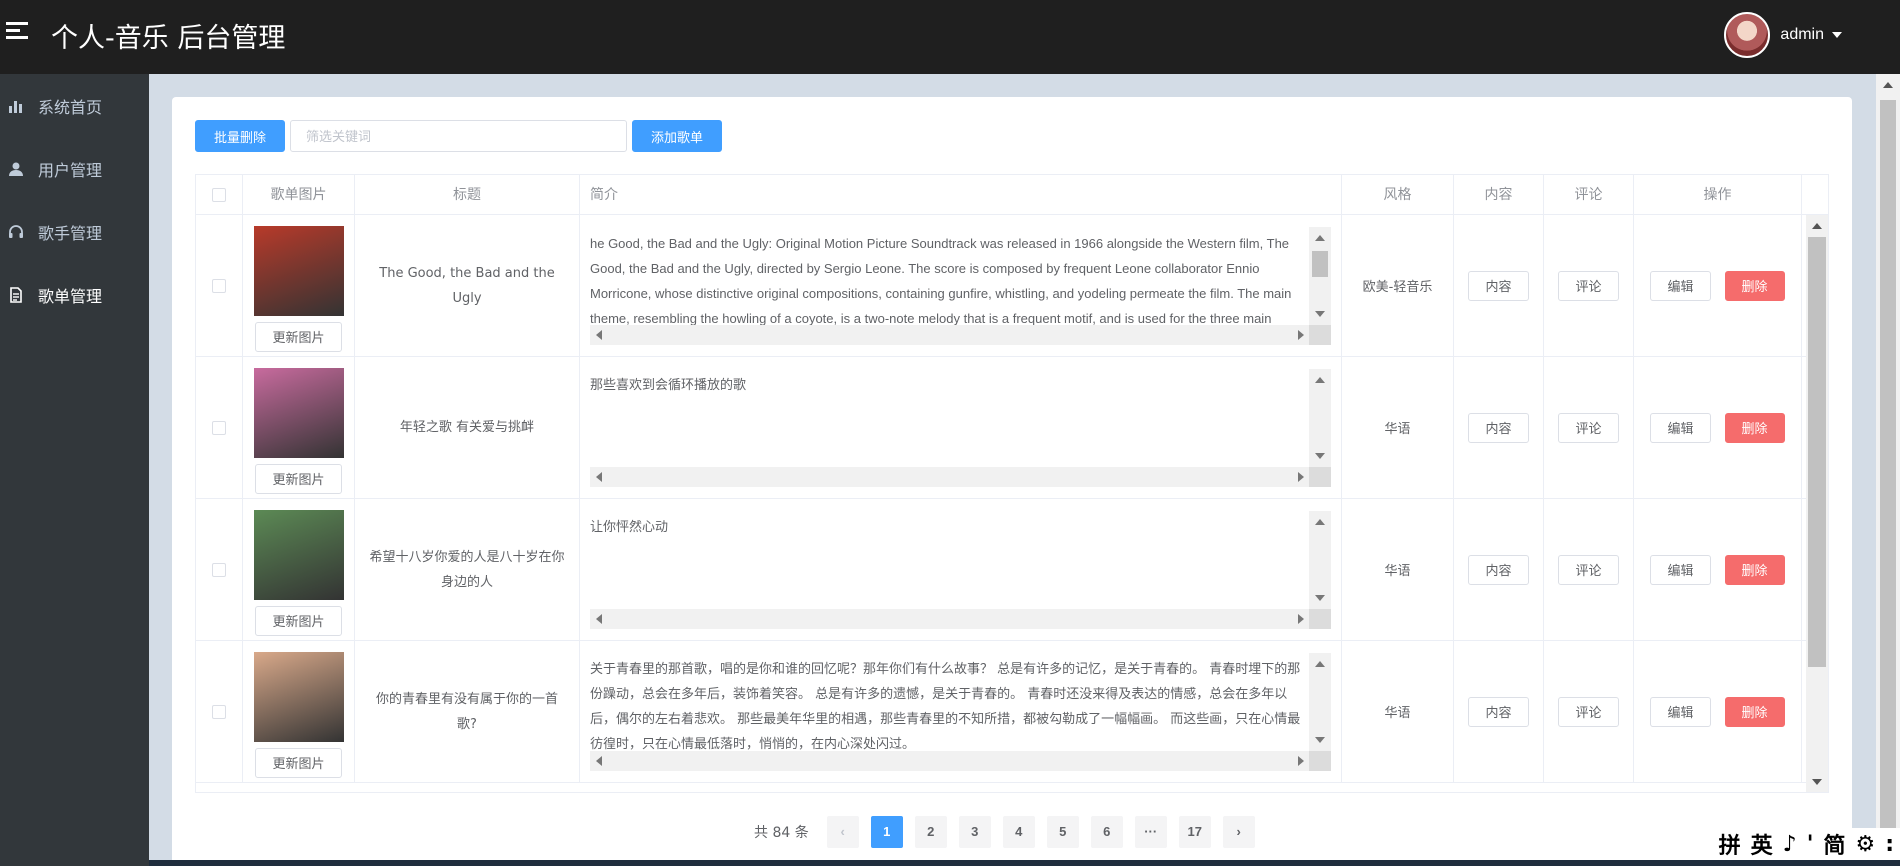 This screenshot has width=1900, height=866. I want to click on search-input, so click(459, 136).